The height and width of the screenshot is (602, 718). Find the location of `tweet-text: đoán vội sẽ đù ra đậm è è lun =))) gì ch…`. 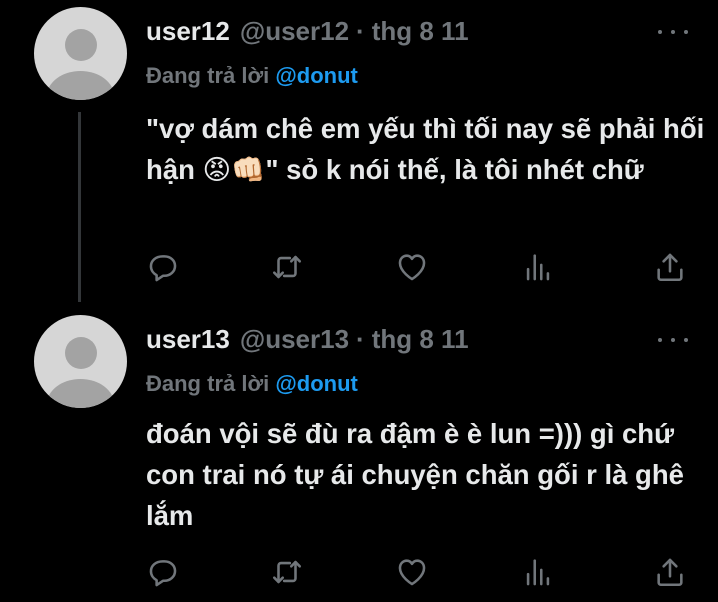

tweet-text: đoán vội sẽ đù ra đậm è è lun =))) gì ch… is located at coordinates (415, 474).